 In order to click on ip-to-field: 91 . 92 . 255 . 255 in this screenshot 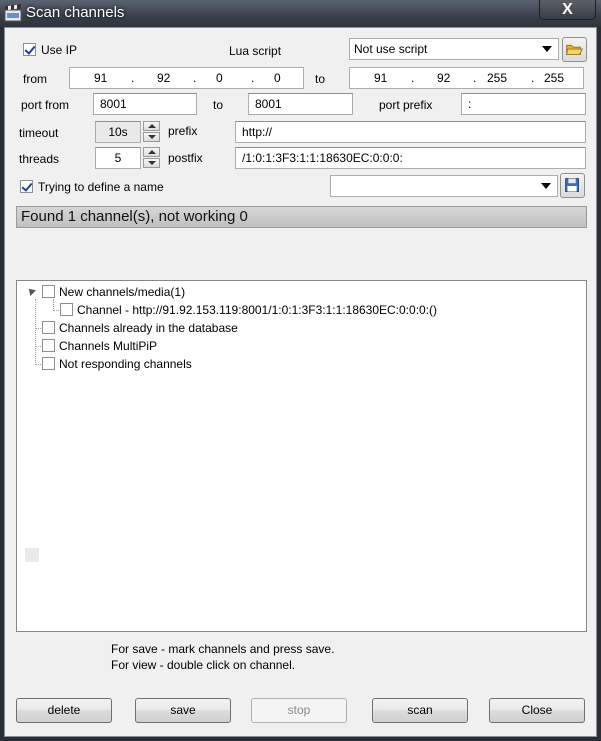, I will do `click(466, 78)`.